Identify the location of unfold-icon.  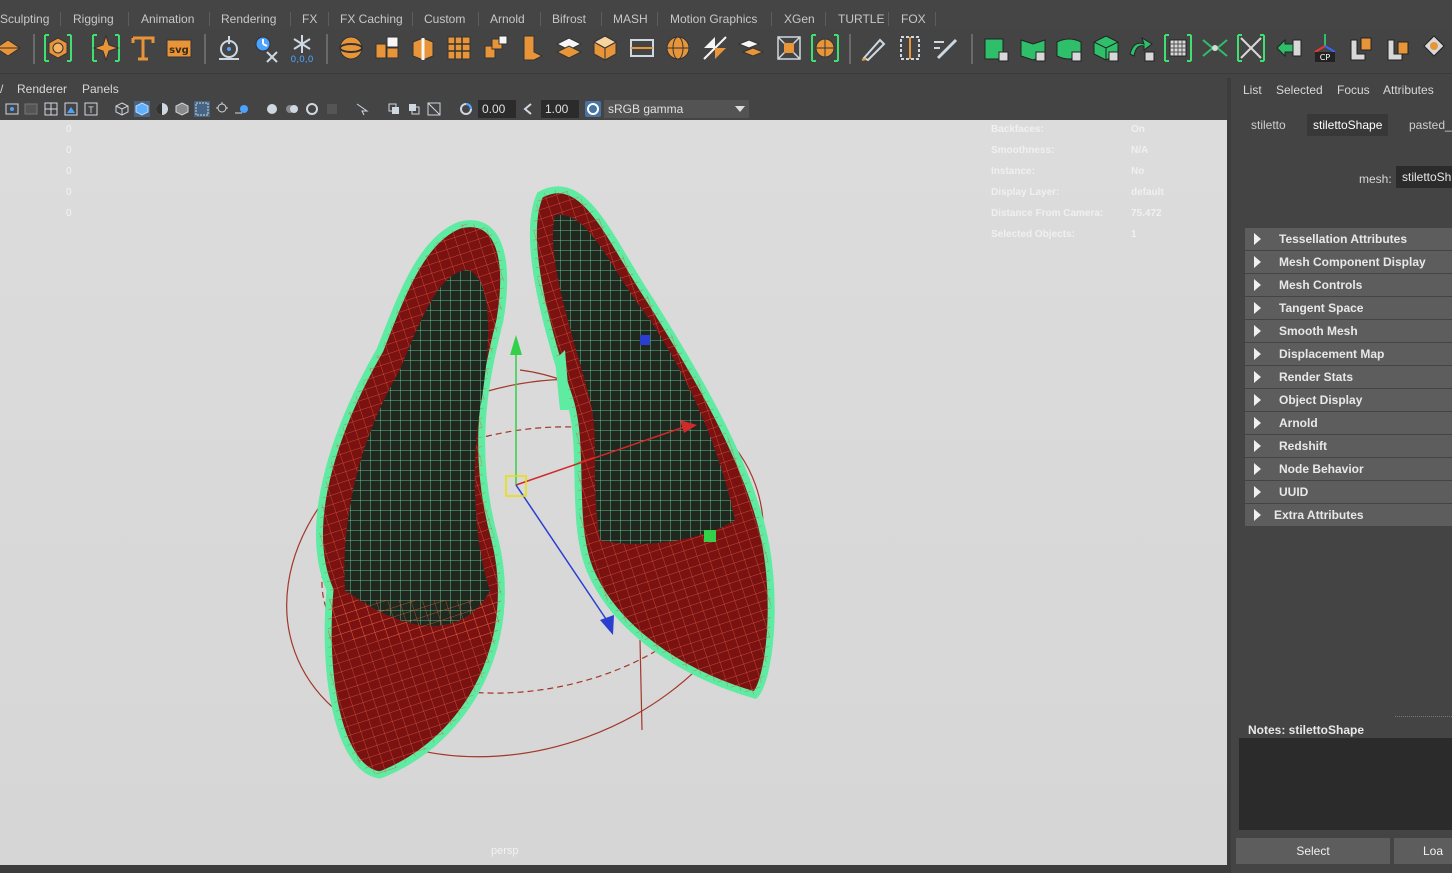
(1289, 48).